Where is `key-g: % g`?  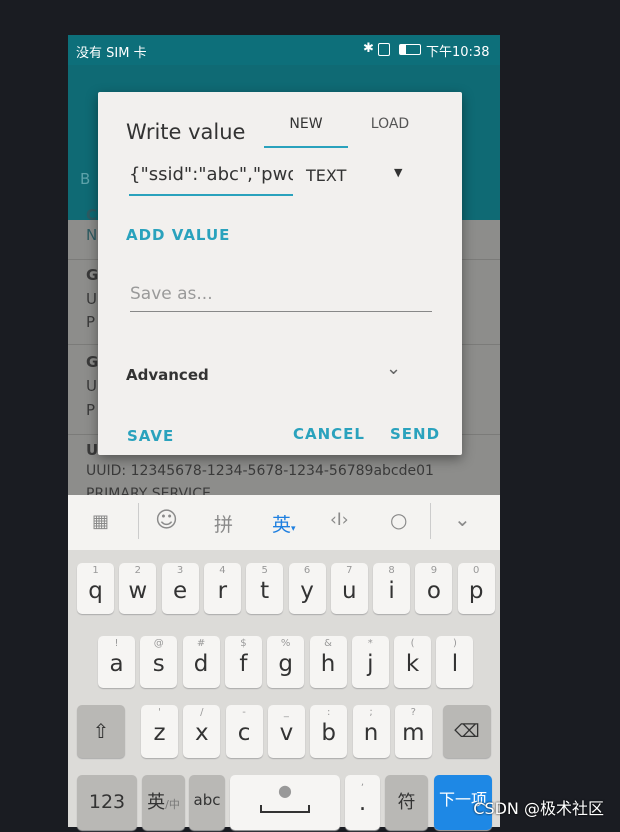 key-g: % g is located at coordinates (286, 662).